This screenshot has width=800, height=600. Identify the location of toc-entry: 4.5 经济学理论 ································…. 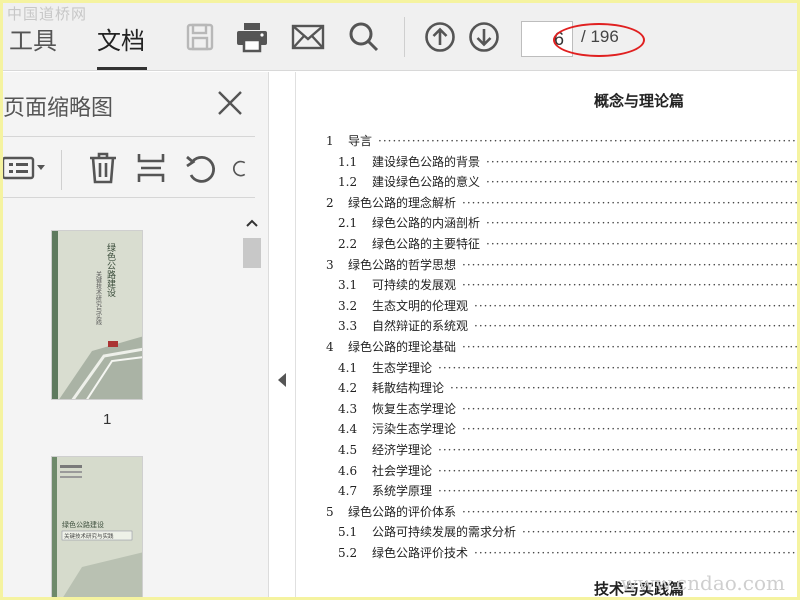
(561, 451).